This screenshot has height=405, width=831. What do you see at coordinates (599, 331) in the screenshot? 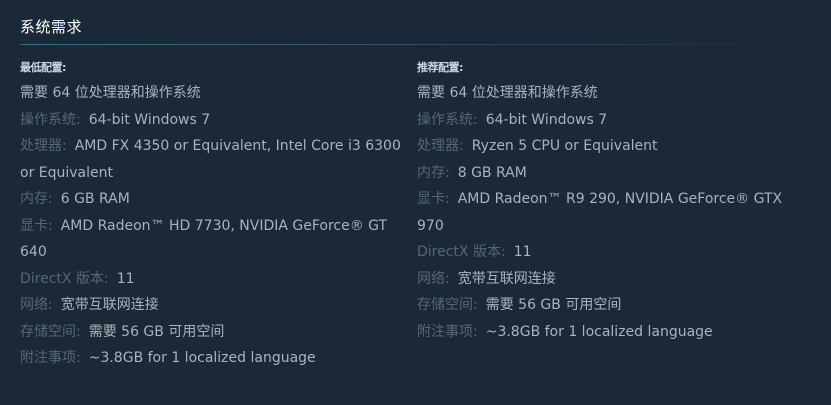
I see `recommended-notes-value: ~3.8GB for 1 localized language` at bounding box center [599, 331].